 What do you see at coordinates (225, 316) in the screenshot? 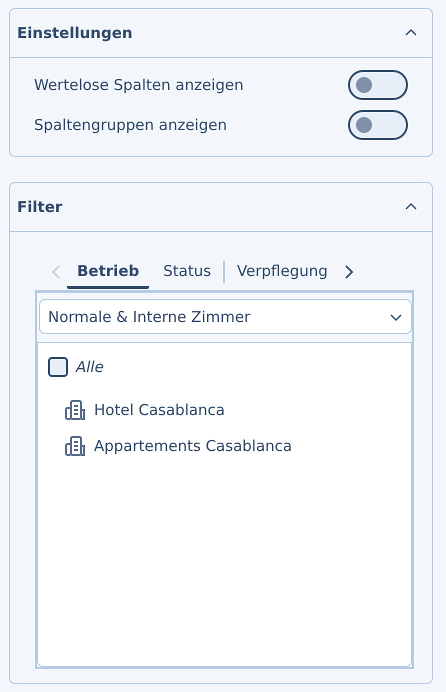
I see `room-type-dropdown: Normale & Interne Zimmer` at bounding box center [225, 316].